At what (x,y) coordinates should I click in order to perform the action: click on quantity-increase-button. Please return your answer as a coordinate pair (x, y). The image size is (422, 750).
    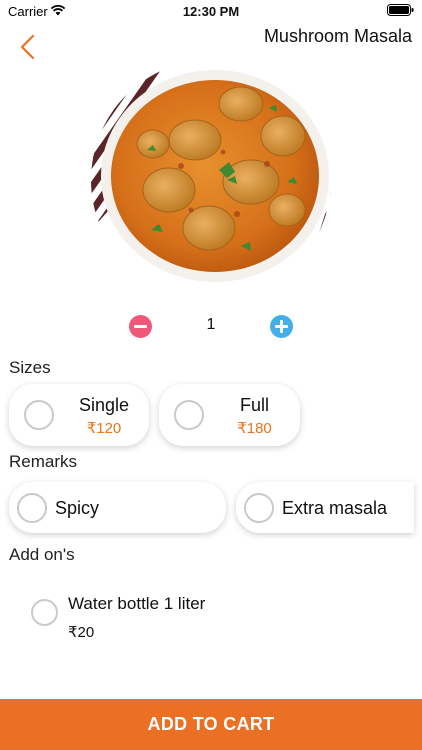
    Looking at the image, I should click on (281, 326).